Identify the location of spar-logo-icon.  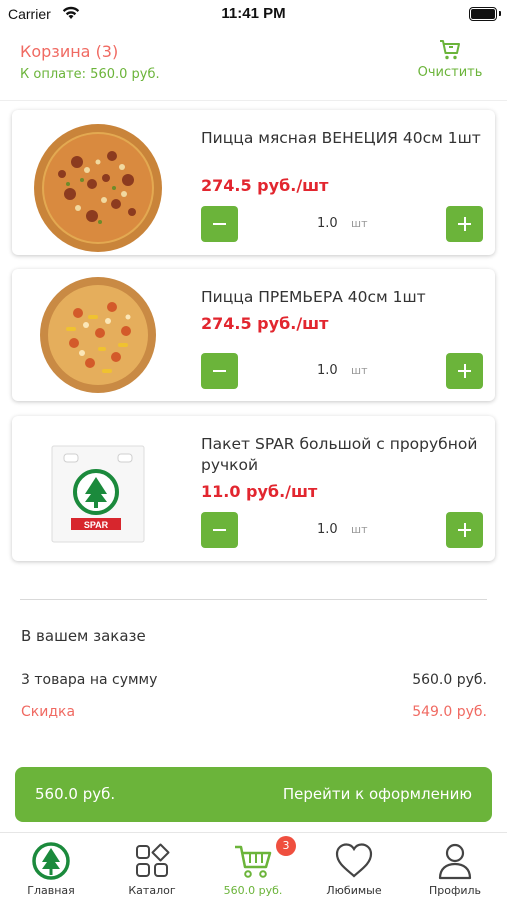
(51, 861).